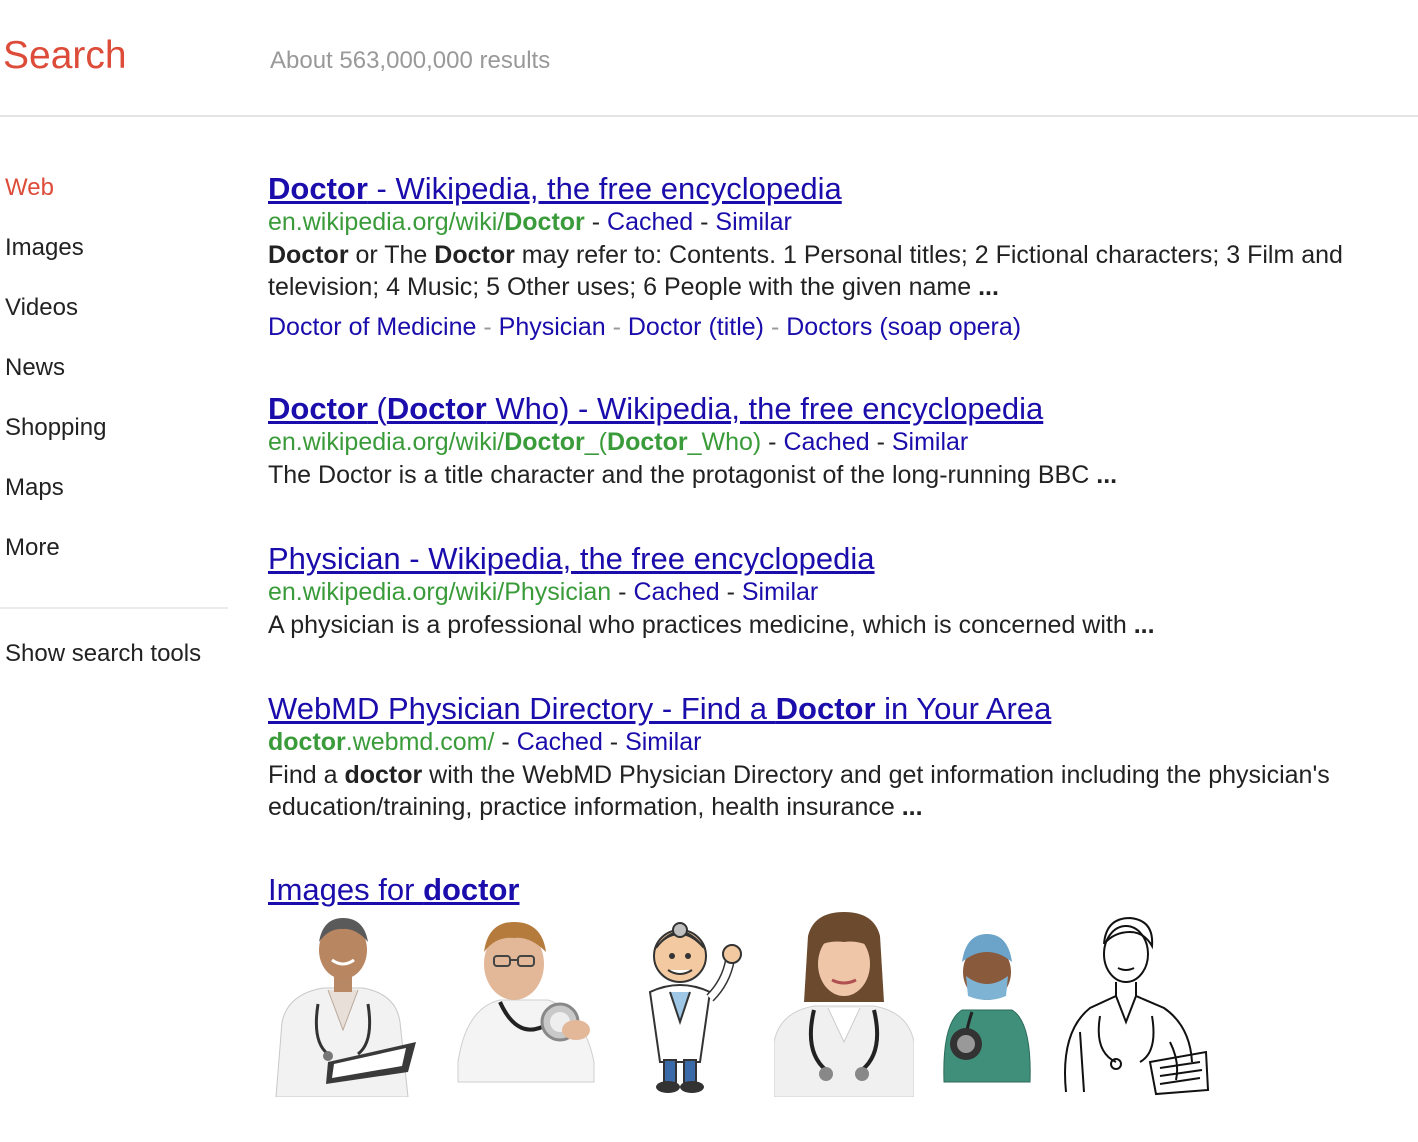 The image size is (1418, 1142). I want to click on doctor-clipboard-photo-icon, so click(343, 1004).